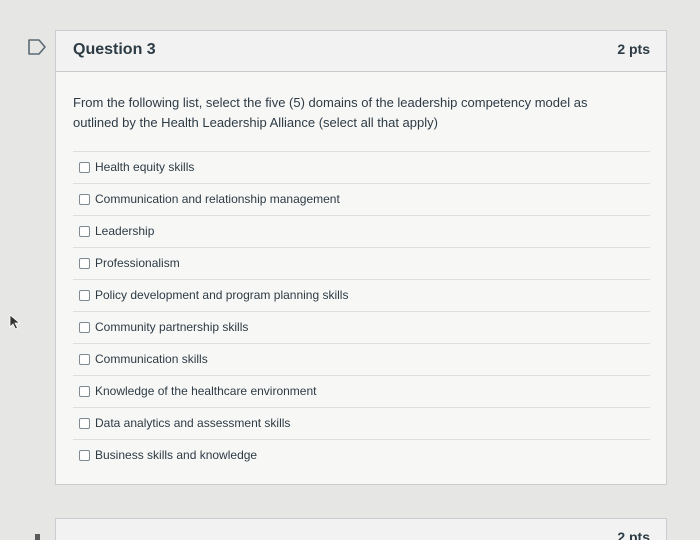 Image resolution: width=700 pixels, height=540 pixels. Describe the element at coordinates (633, 534) in the screenshot. I see `next-question-points: 2 pts` at that location.